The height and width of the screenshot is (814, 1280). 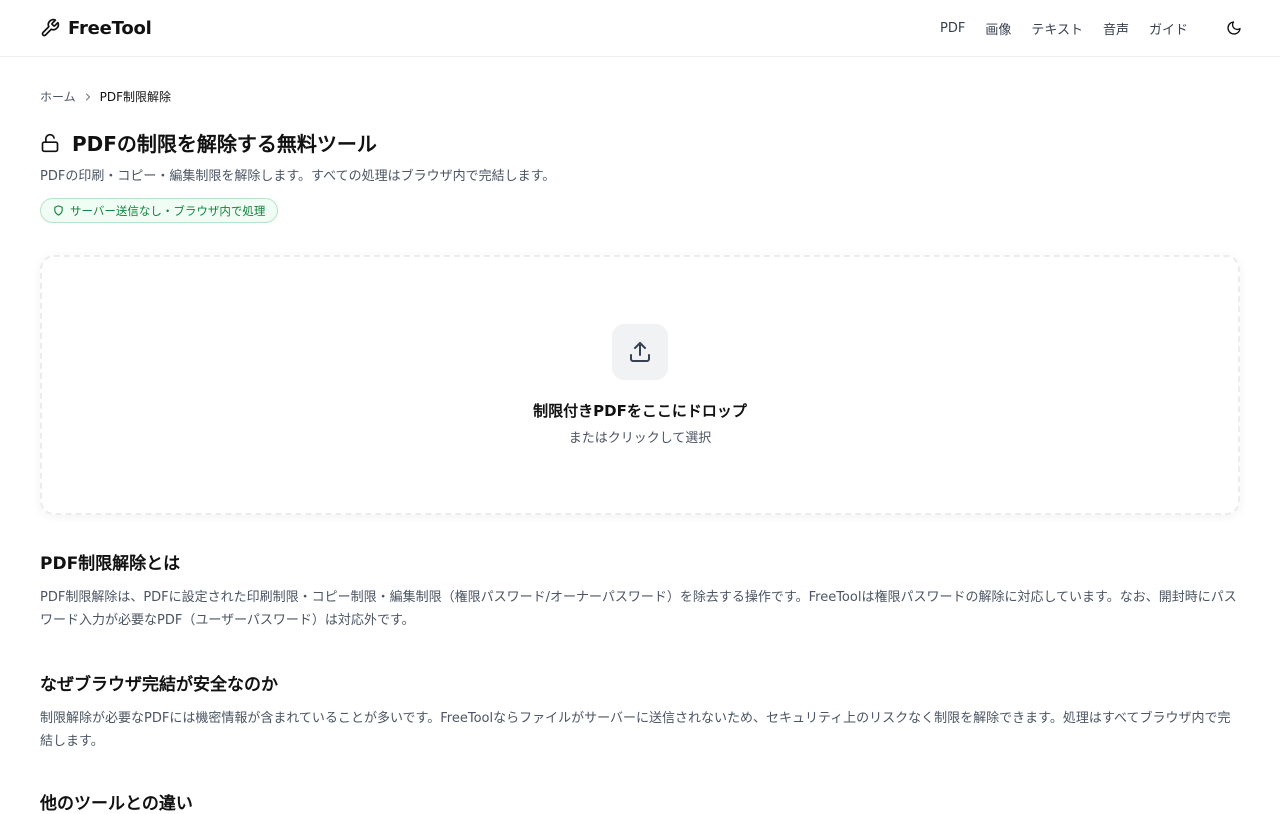 I want to click on privacy-badge-label: サーバー送信なし・ブラウザ内で処理, so click(x=168, y=210).